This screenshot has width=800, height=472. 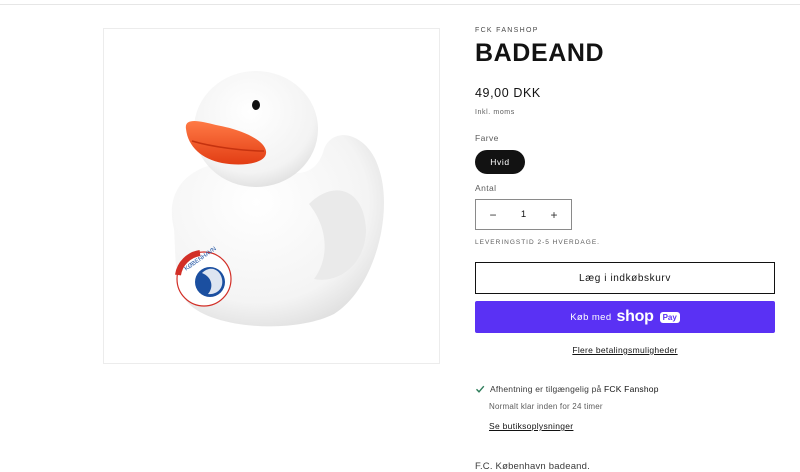 I want to click on pickup-store-name: FCK Fanshop, so click(x=631, y=389).